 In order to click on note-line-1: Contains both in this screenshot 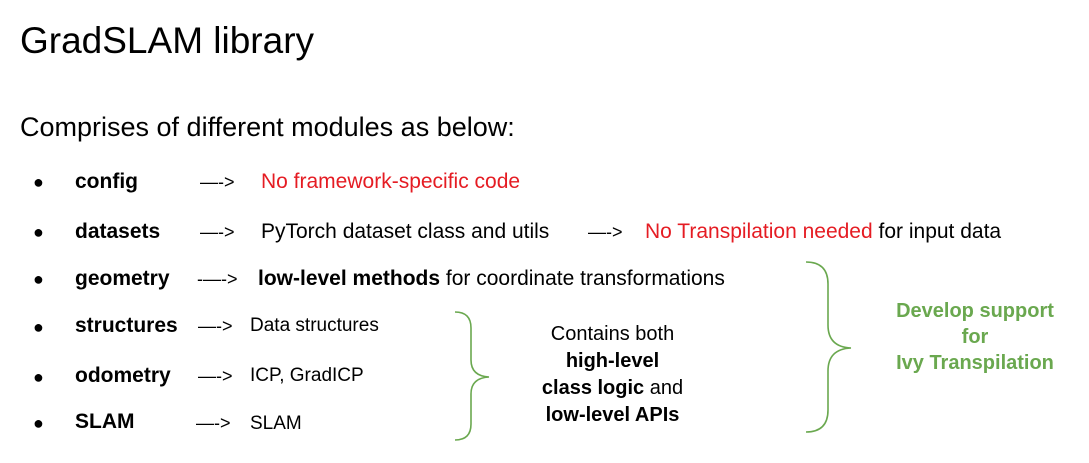, I will do `click(612, 334)`.